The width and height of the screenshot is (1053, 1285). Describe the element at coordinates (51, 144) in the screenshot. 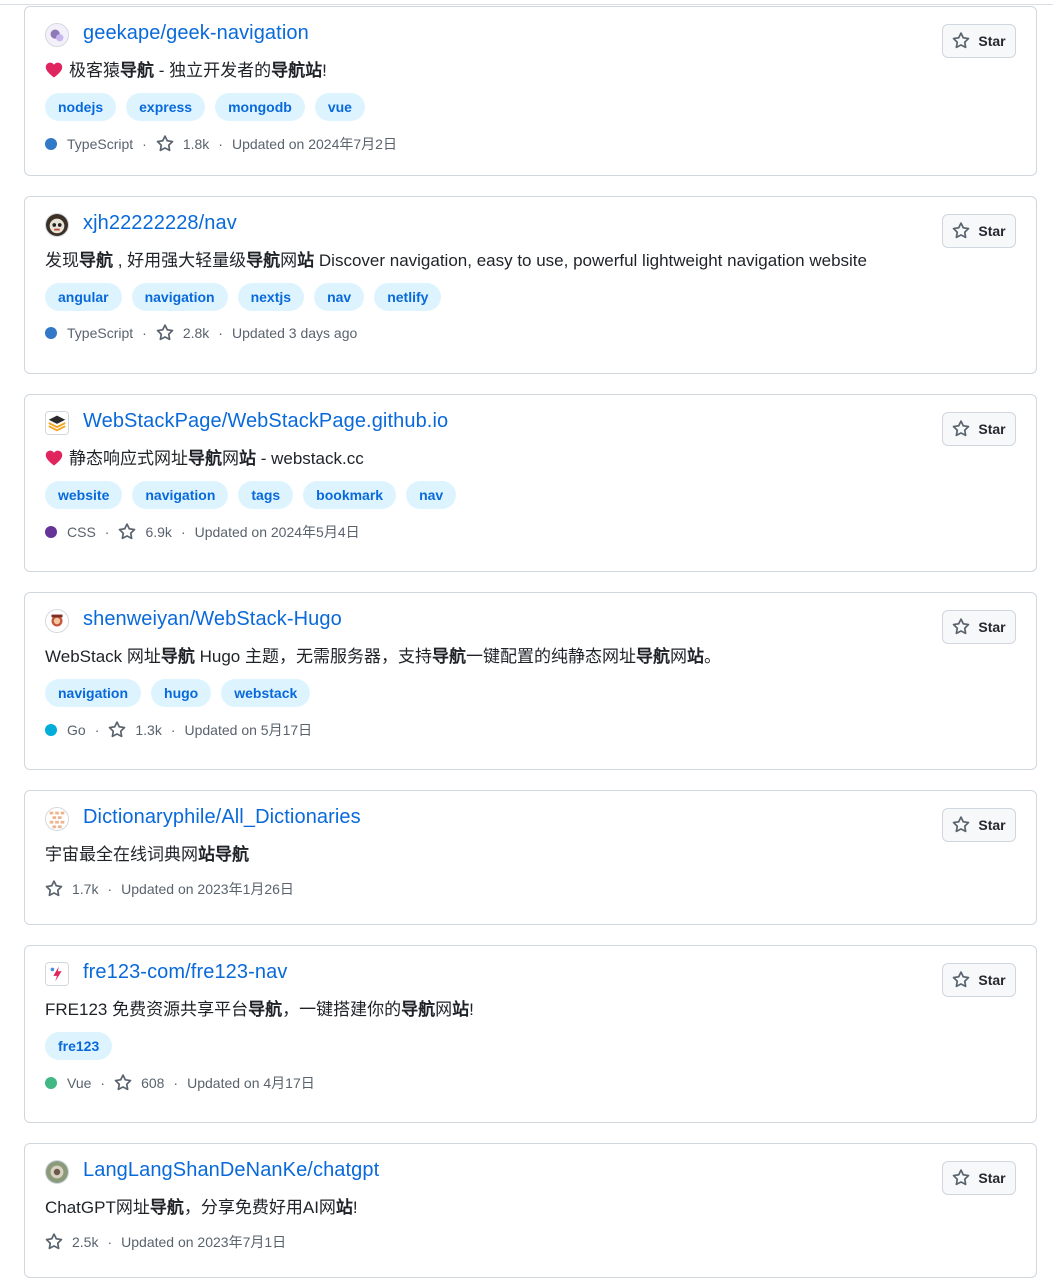

I see `language-color-dot` at that location.